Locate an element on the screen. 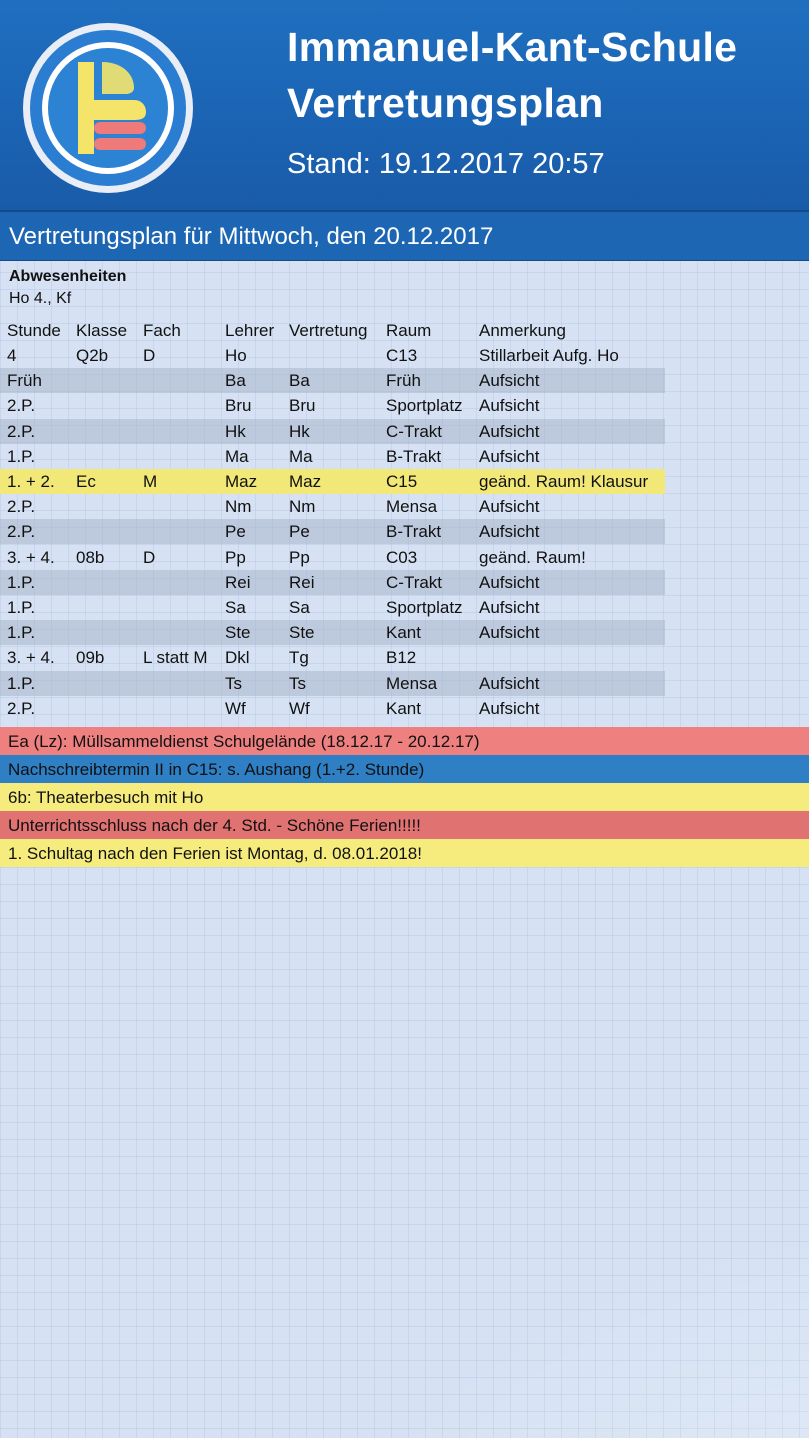 This screenshot has width=809, height=1438. cell-klasse: Q2b is located at coordinates (92, 355).